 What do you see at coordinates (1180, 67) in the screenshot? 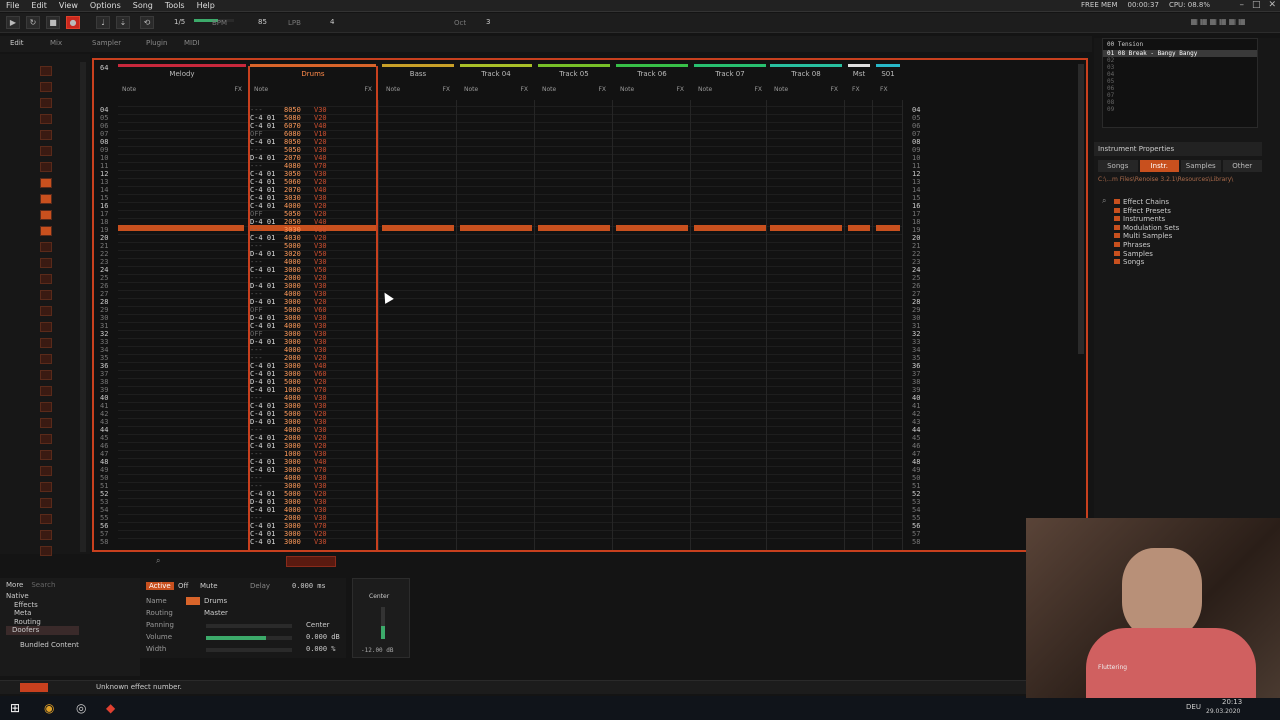
I see `instrument-item: 03` at bounding box center [1180, 67].